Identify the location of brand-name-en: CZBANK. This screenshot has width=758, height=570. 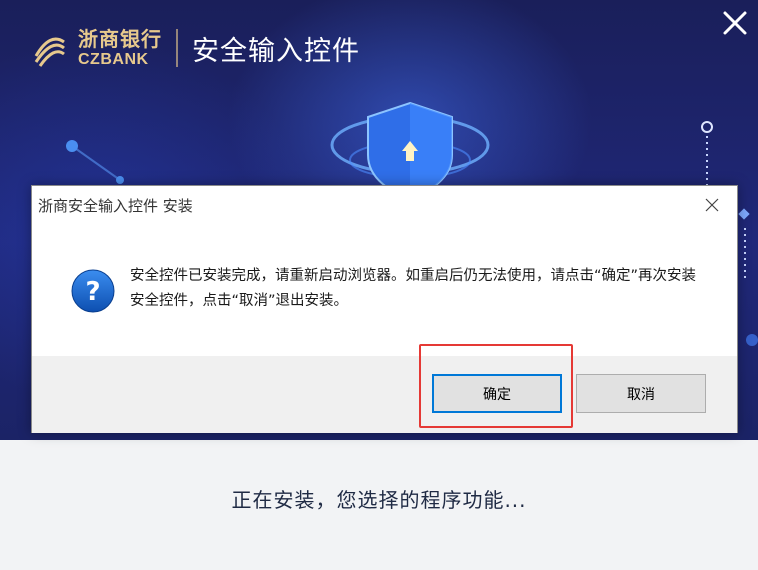
(113, 59).